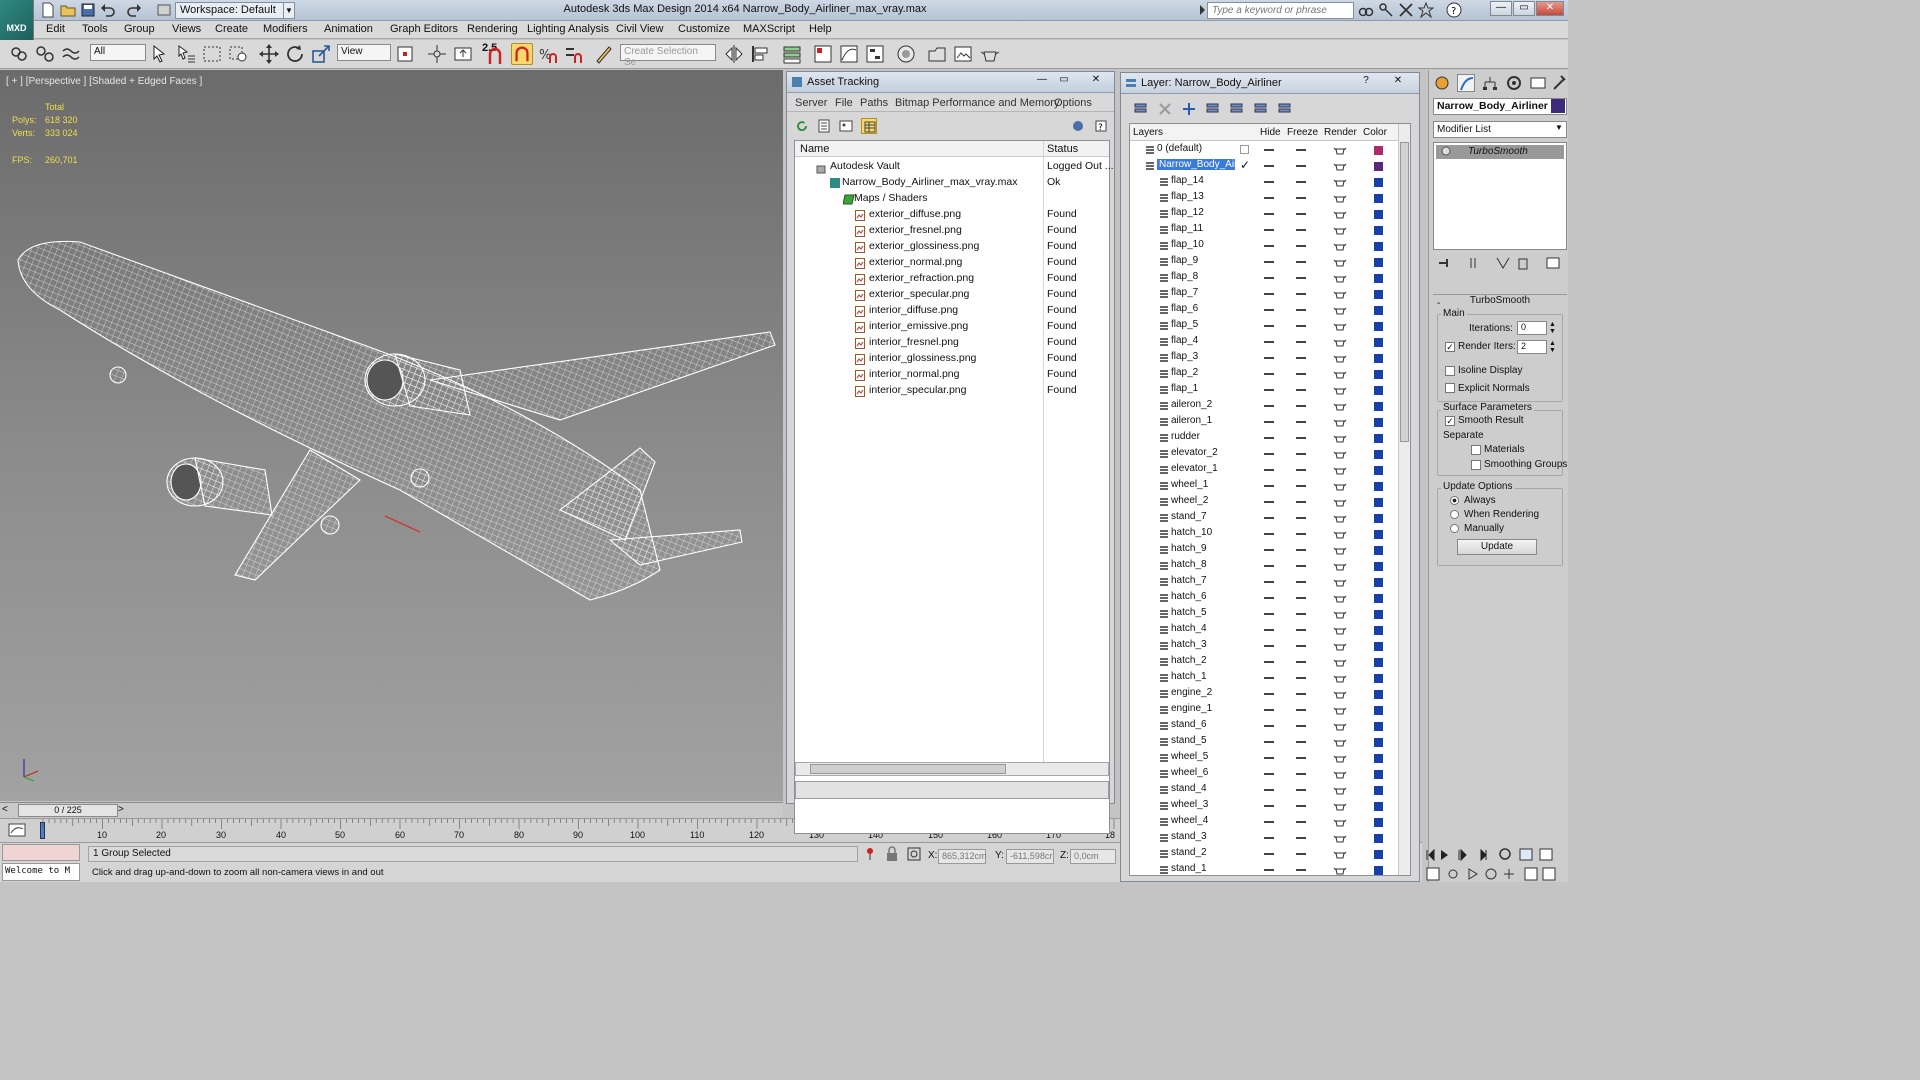 This screenshot has height=1080, width=1920. I want to click on close-button: ✕, so click(1550, 8).